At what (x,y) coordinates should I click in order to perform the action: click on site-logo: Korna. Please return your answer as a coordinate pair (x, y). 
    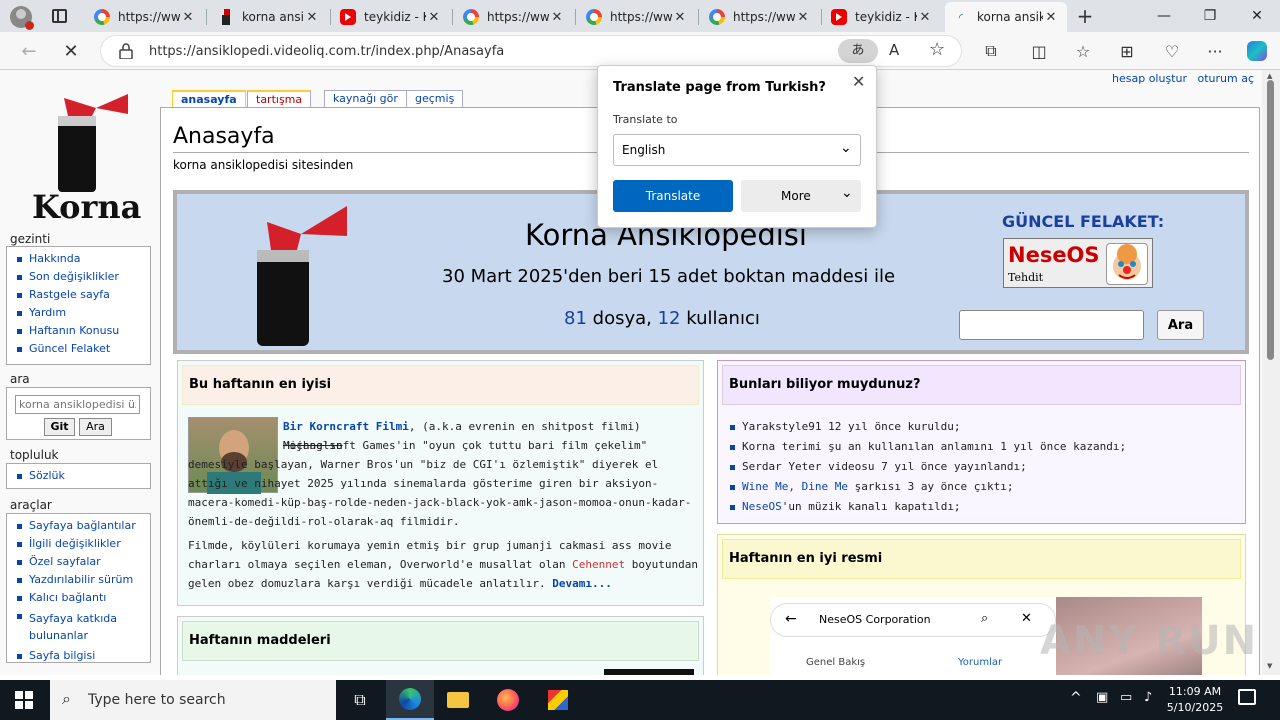
    Looking at the image, I should click on (78, 151).